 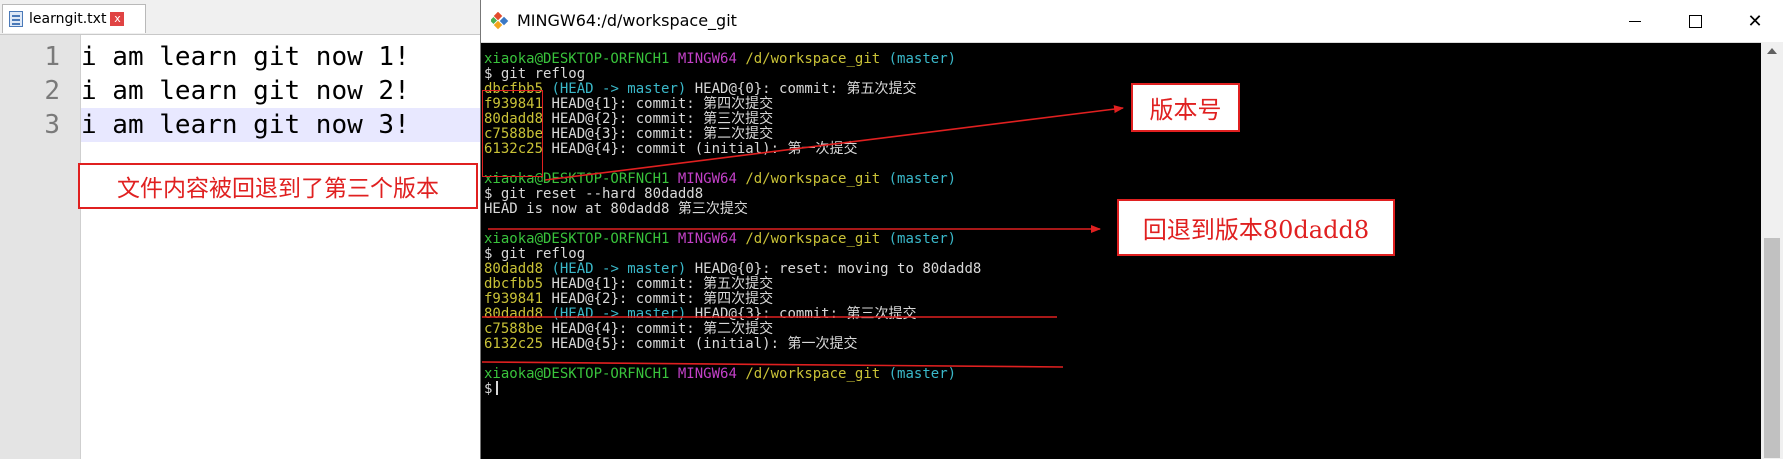 What do you see at coordinates (240, 17) in the screenshot?
I see `editor-tab-bar: learngit.txt x` at bounding box center [240, 17].